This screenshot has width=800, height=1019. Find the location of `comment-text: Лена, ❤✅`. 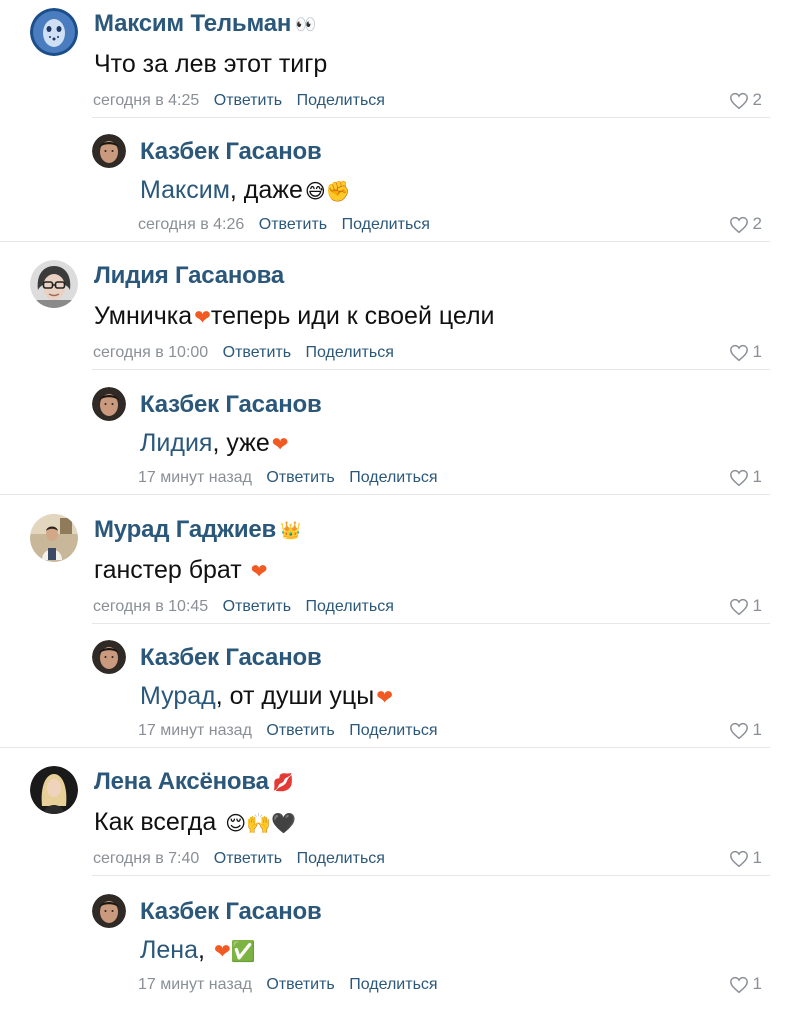

comment-text: Лена, ❤✅ is located at coordinates (198, 950).